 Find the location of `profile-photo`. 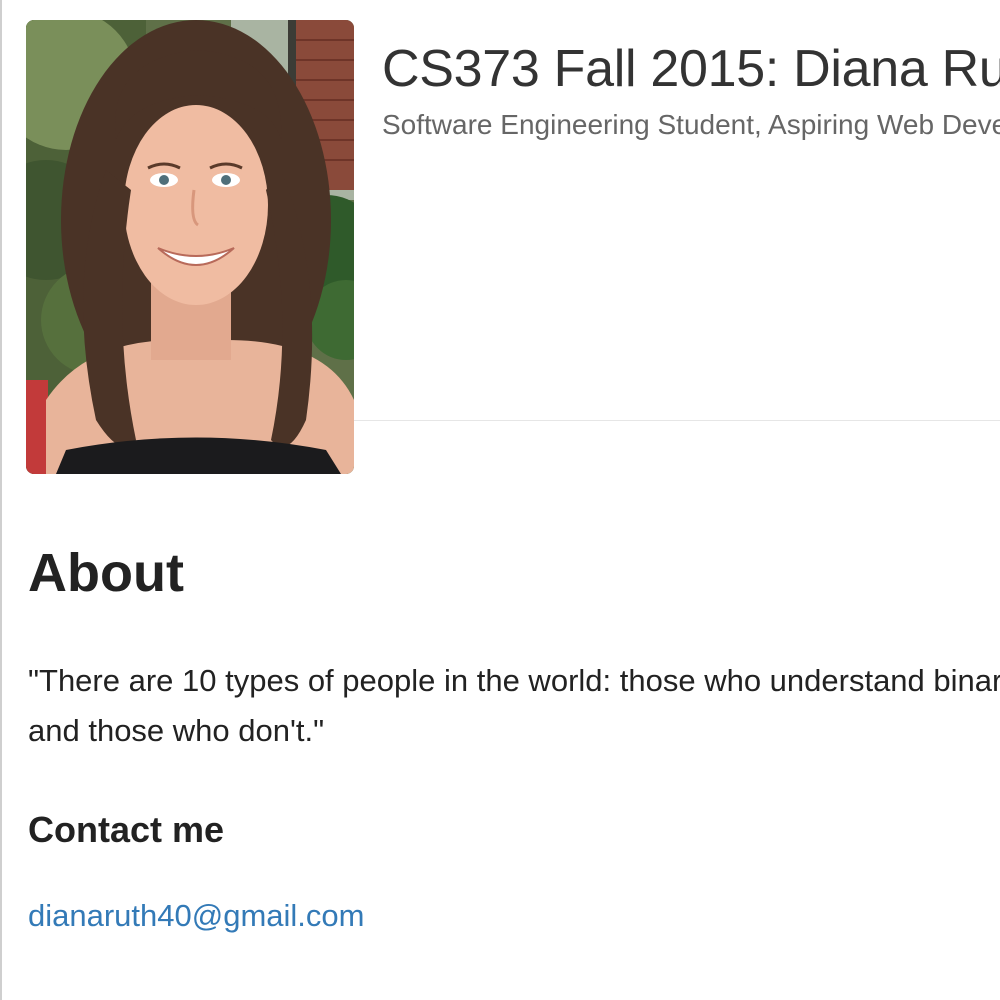

profile-photo is located at coordinates (190, 247).